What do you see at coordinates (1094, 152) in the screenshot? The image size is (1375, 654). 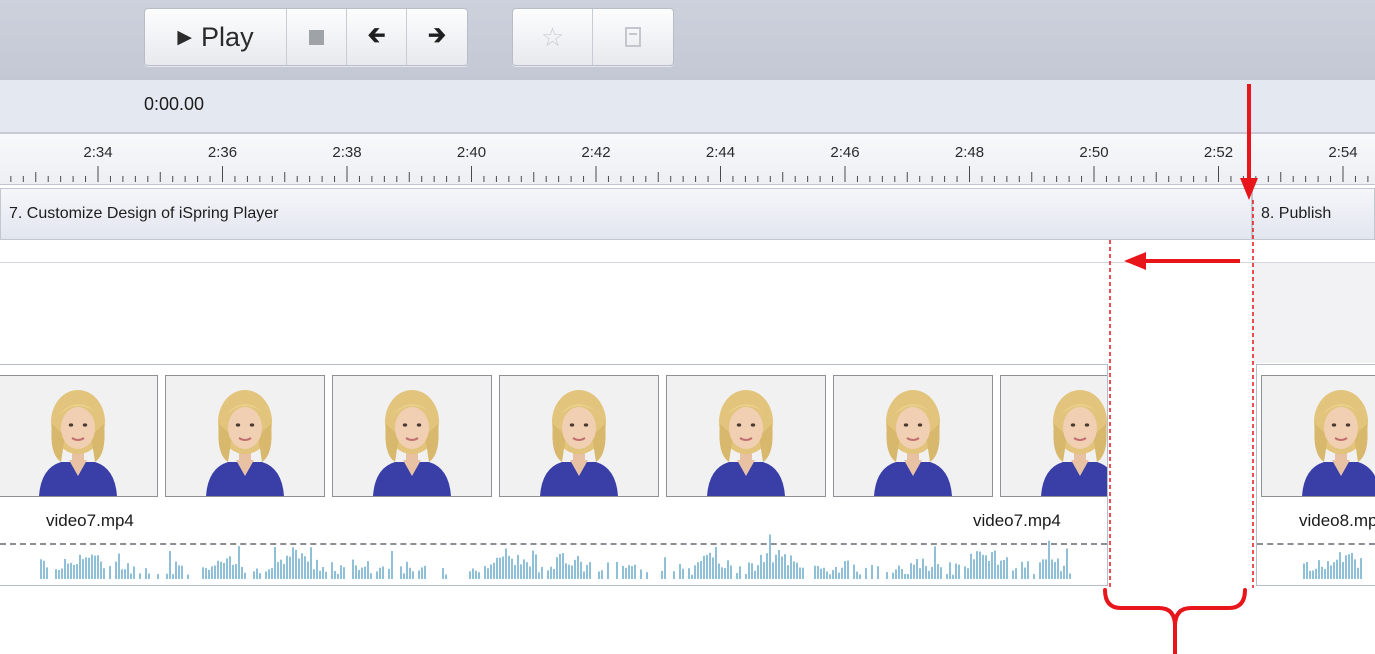 I see `ruler-tick-label: 2:50` at bounding box center [1094, 152].